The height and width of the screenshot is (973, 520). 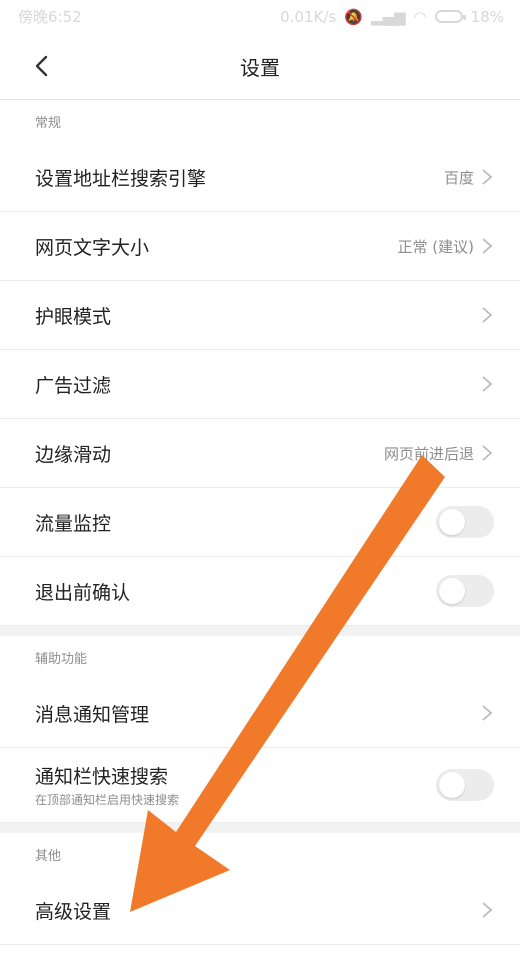 I want to click on row-data-monitor: 流量监控, so click(x=260, y=522).